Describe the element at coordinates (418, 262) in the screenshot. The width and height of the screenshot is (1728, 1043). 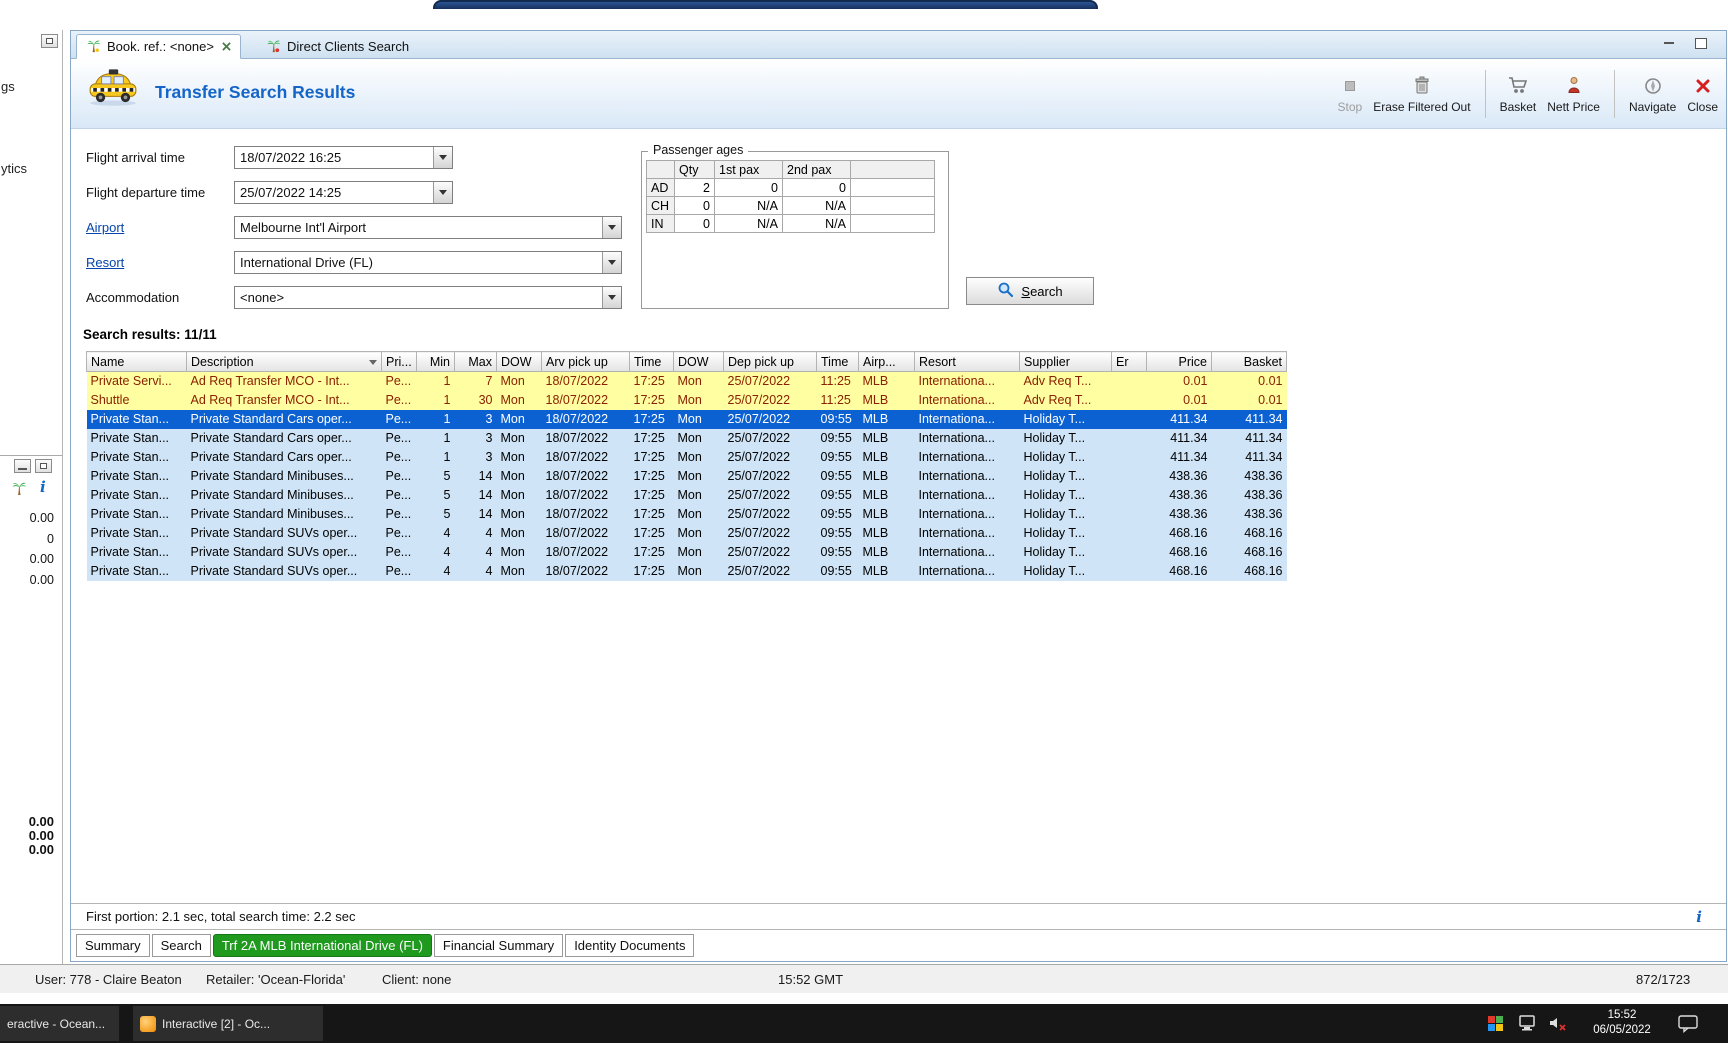
I see `resort-input` at that location.